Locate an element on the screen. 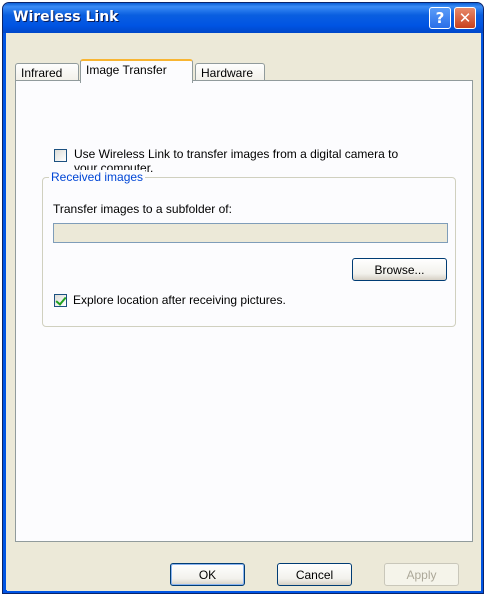  window-title: Wireless Link is located at coordinates (66, 17).